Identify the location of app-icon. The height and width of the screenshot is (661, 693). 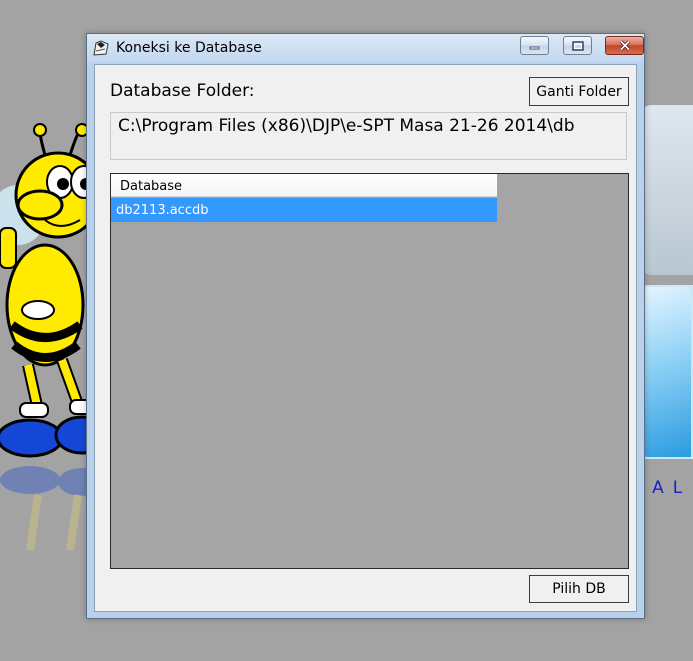
(101, 48).